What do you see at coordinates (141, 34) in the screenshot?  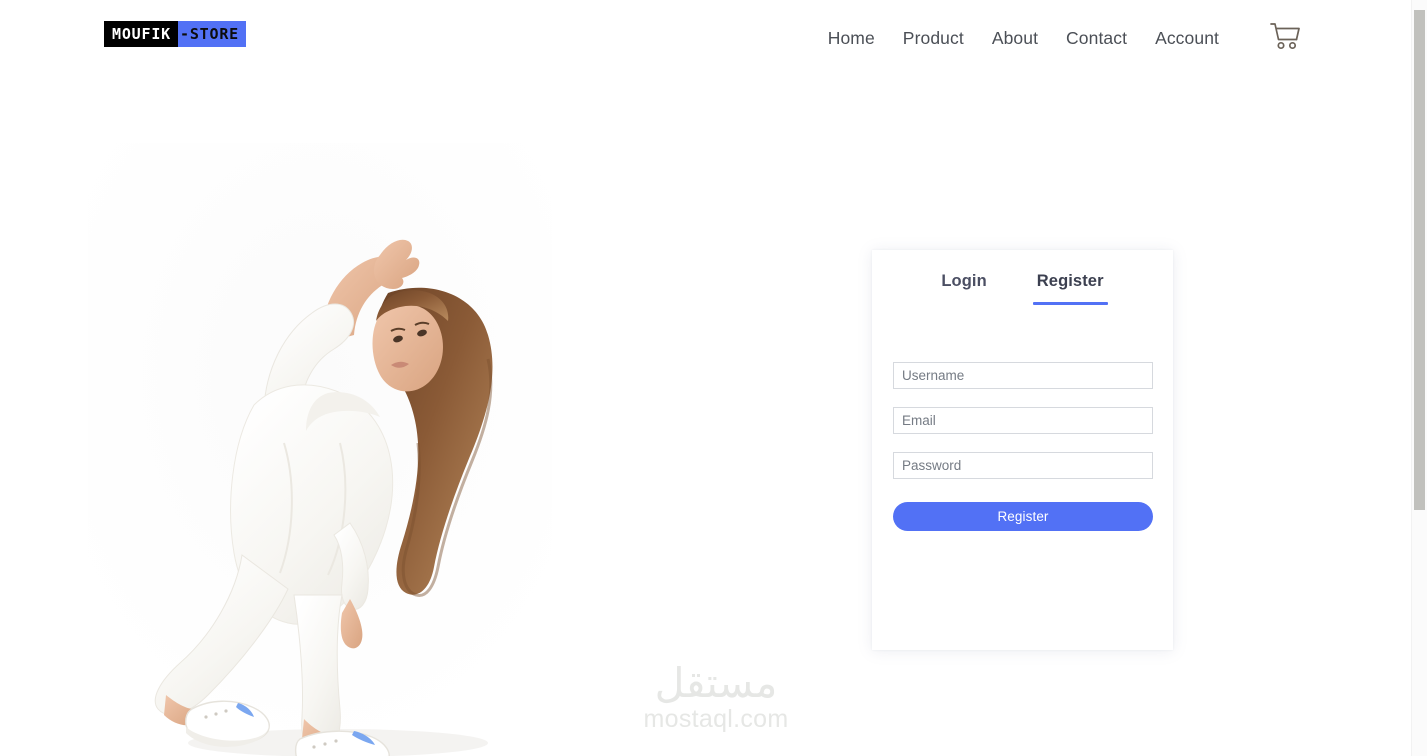 I see `logo-main-text: MOUFIK` at bounding box center [141, 34].